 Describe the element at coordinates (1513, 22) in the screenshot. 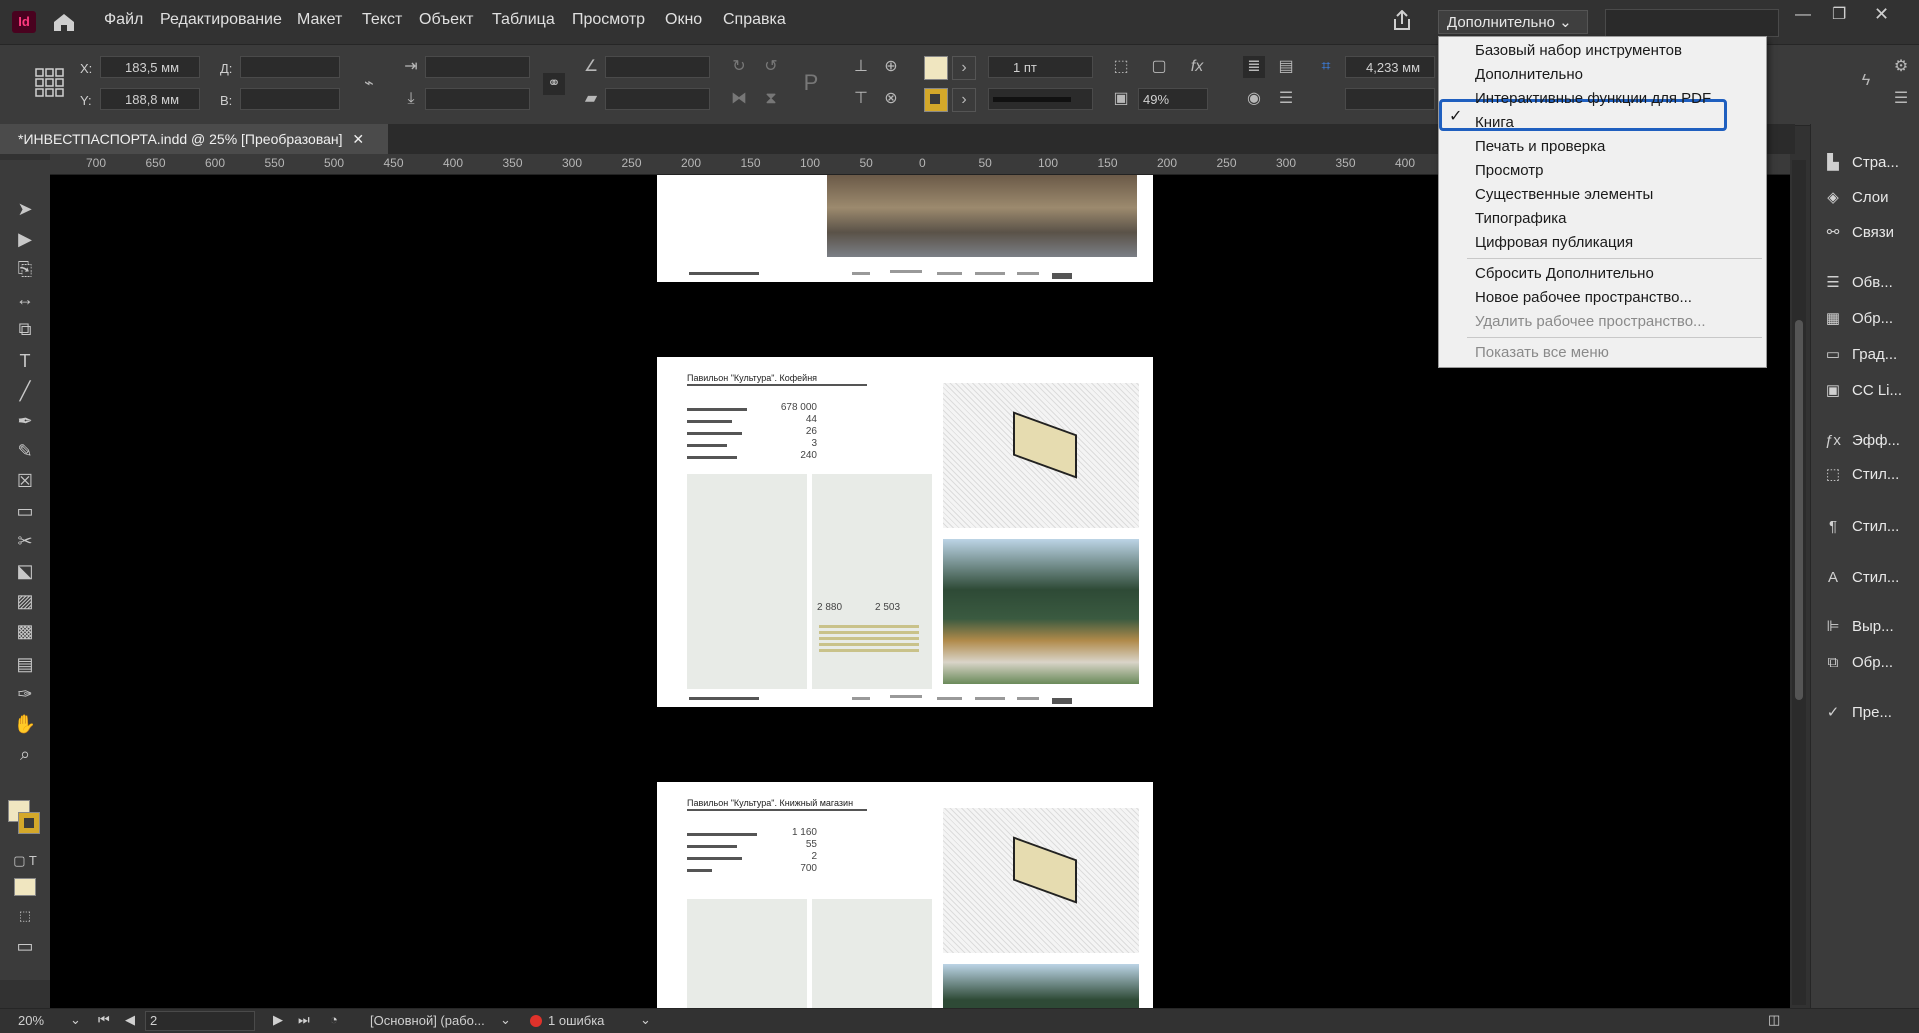

I see `workspace-switcher: Дополнительно ⌄` at that location.